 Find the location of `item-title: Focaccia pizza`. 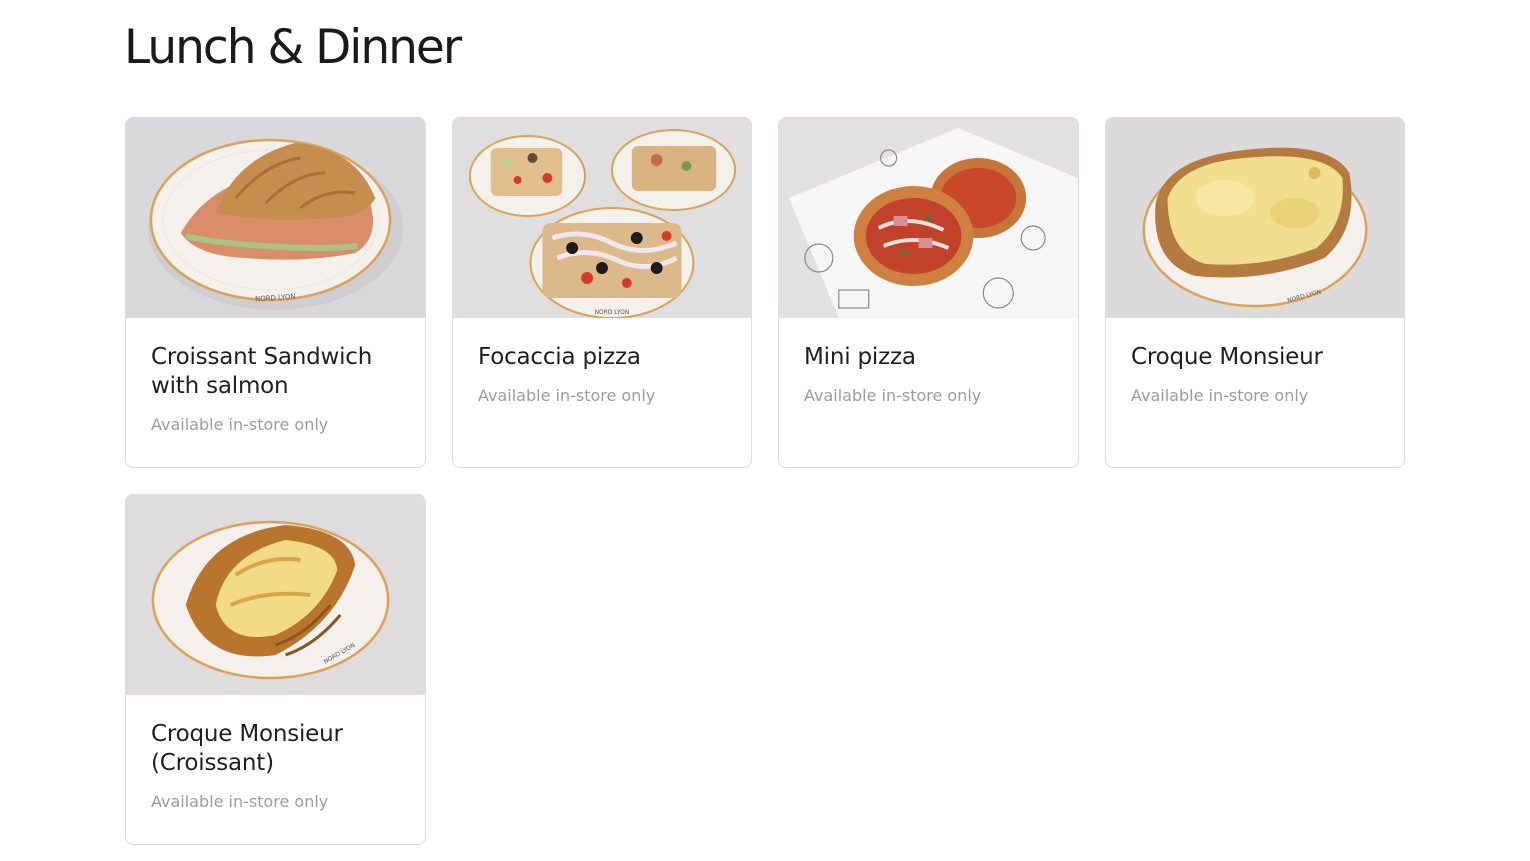

item-title: Focaccia pizza is located at coordinates (559, 357).